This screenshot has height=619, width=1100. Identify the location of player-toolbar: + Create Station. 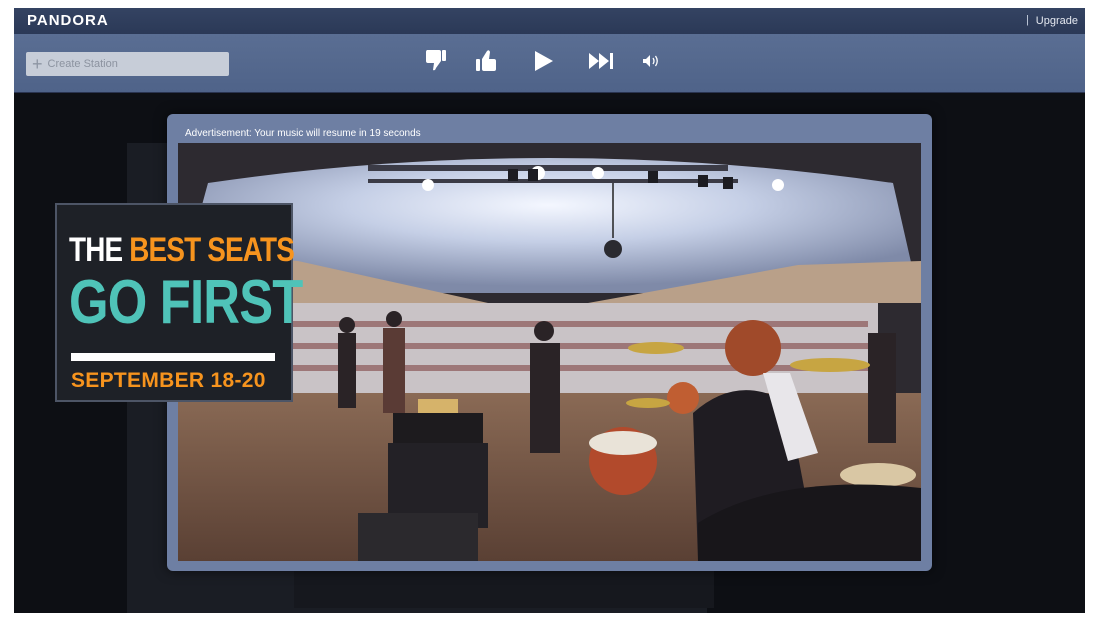
(549, 63).